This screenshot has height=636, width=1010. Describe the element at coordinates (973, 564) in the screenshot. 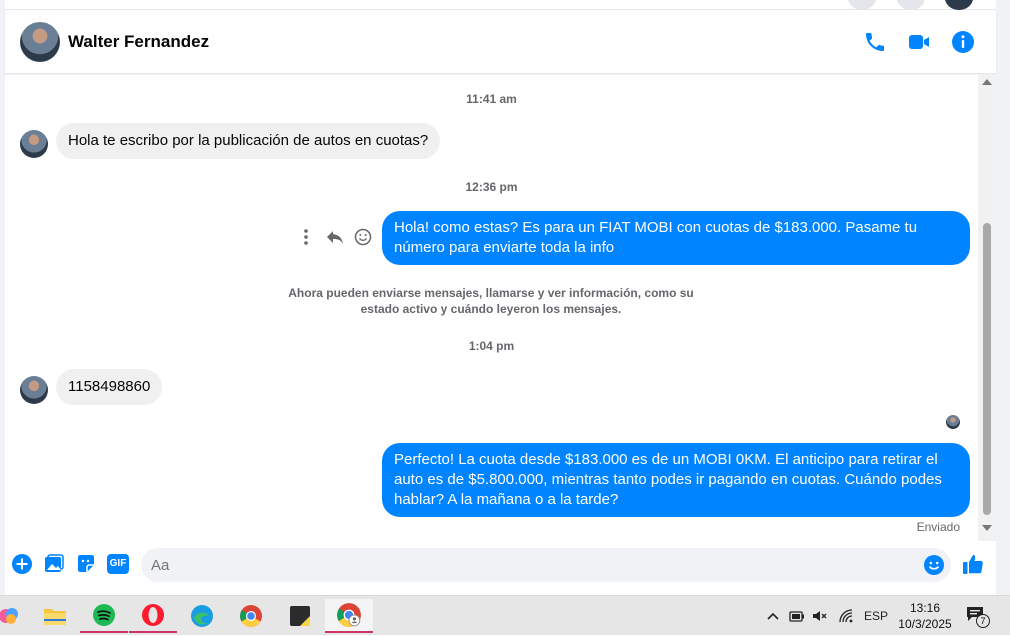

I see `like-thumb-icon` at that location.